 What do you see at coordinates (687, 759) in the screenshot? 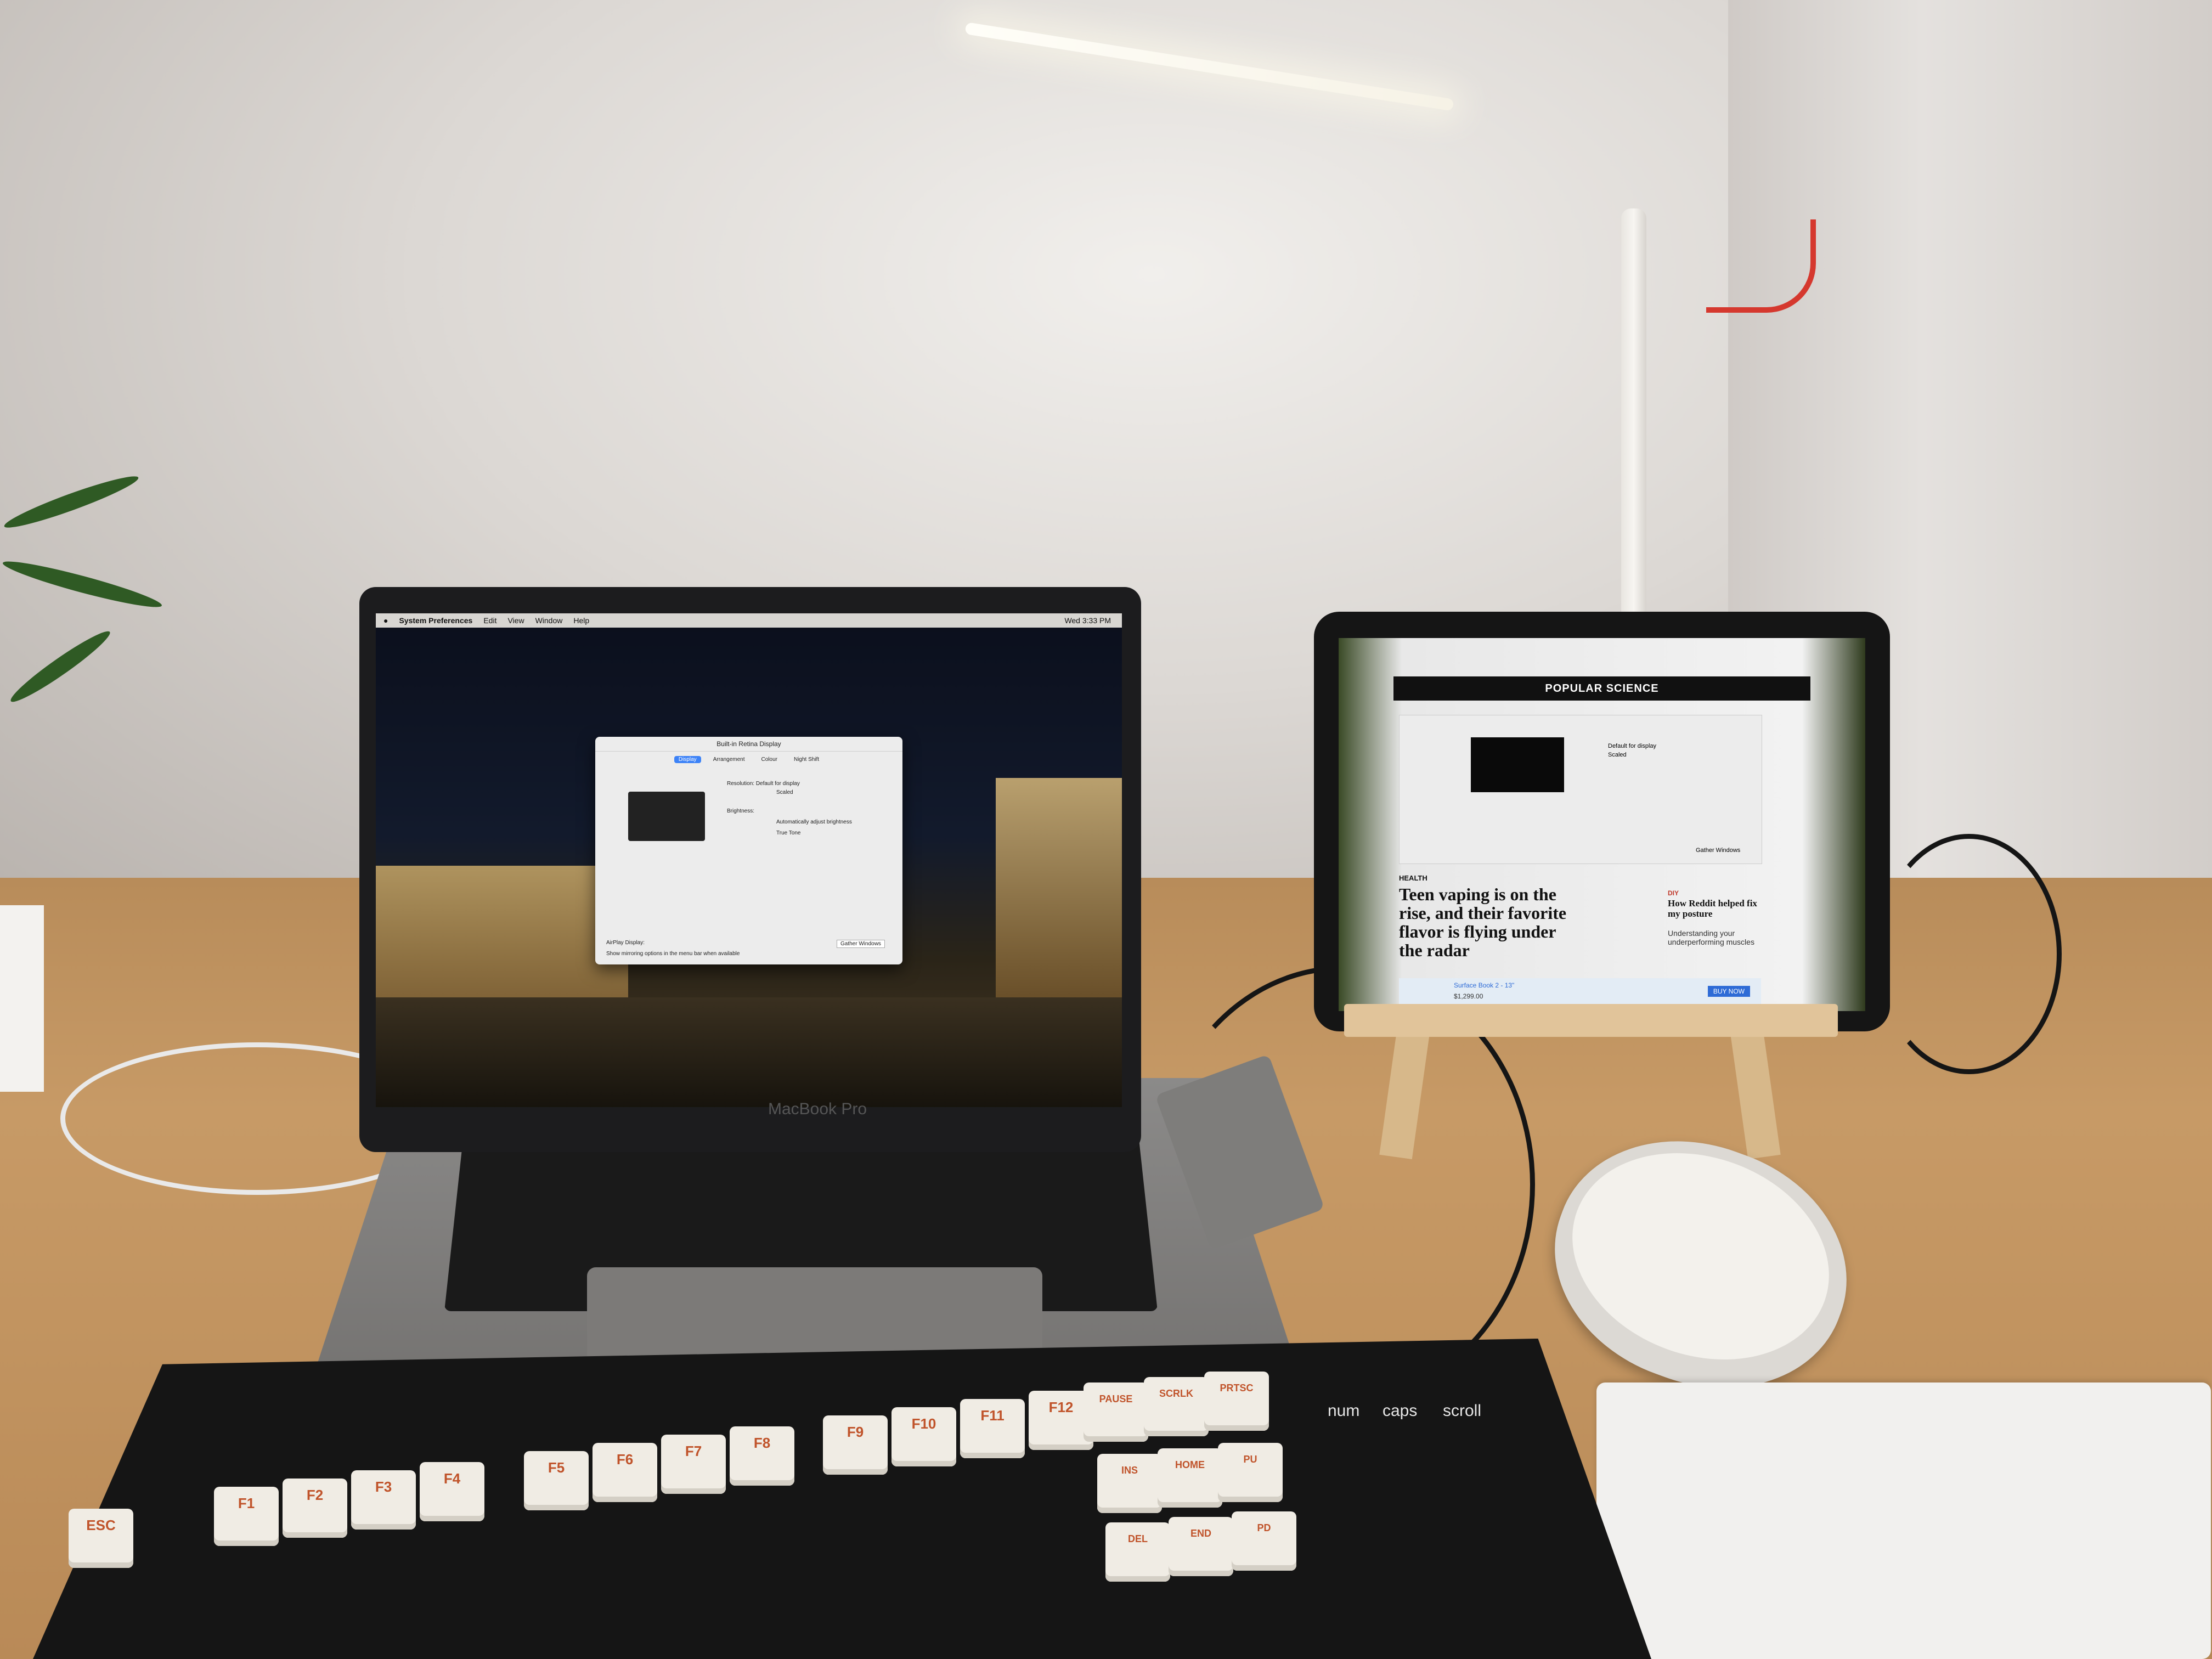
I see `tab-display: Display` at bounding box center [687, 759].